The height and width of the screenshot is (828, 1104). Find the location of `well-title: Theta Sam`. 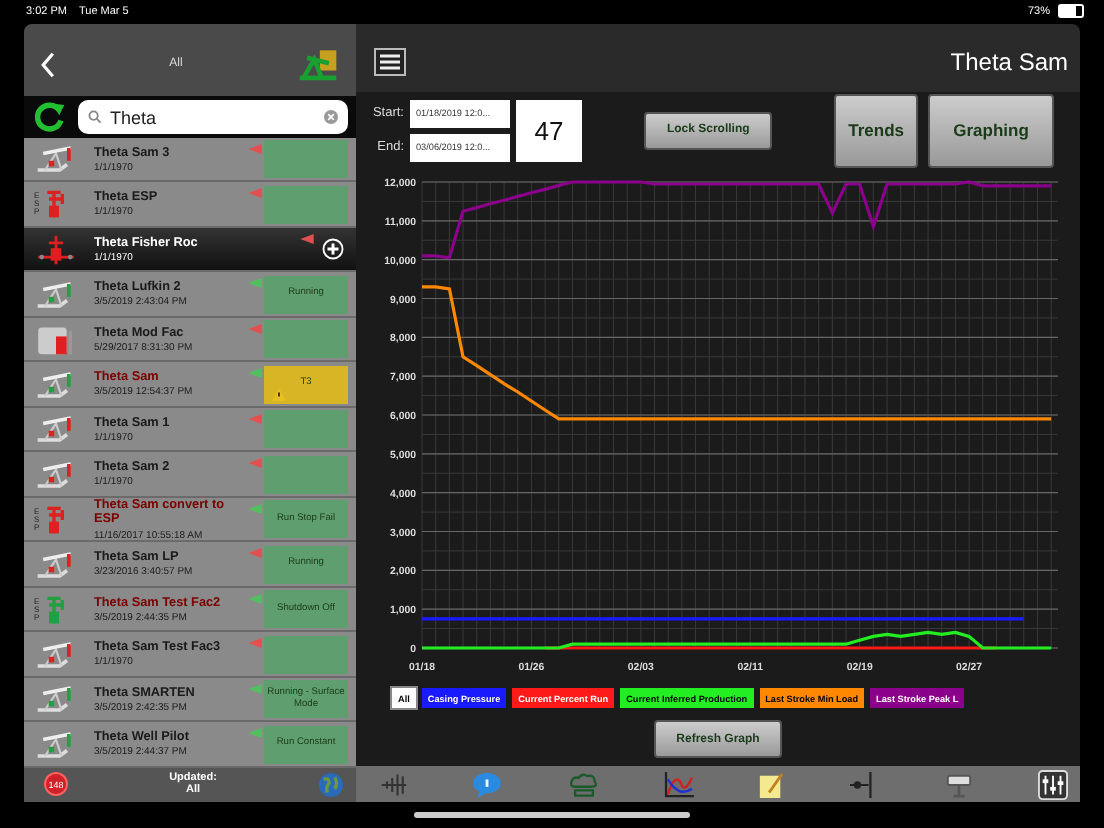

well-title: Theta Sam is located at coordinates (1009, 62).